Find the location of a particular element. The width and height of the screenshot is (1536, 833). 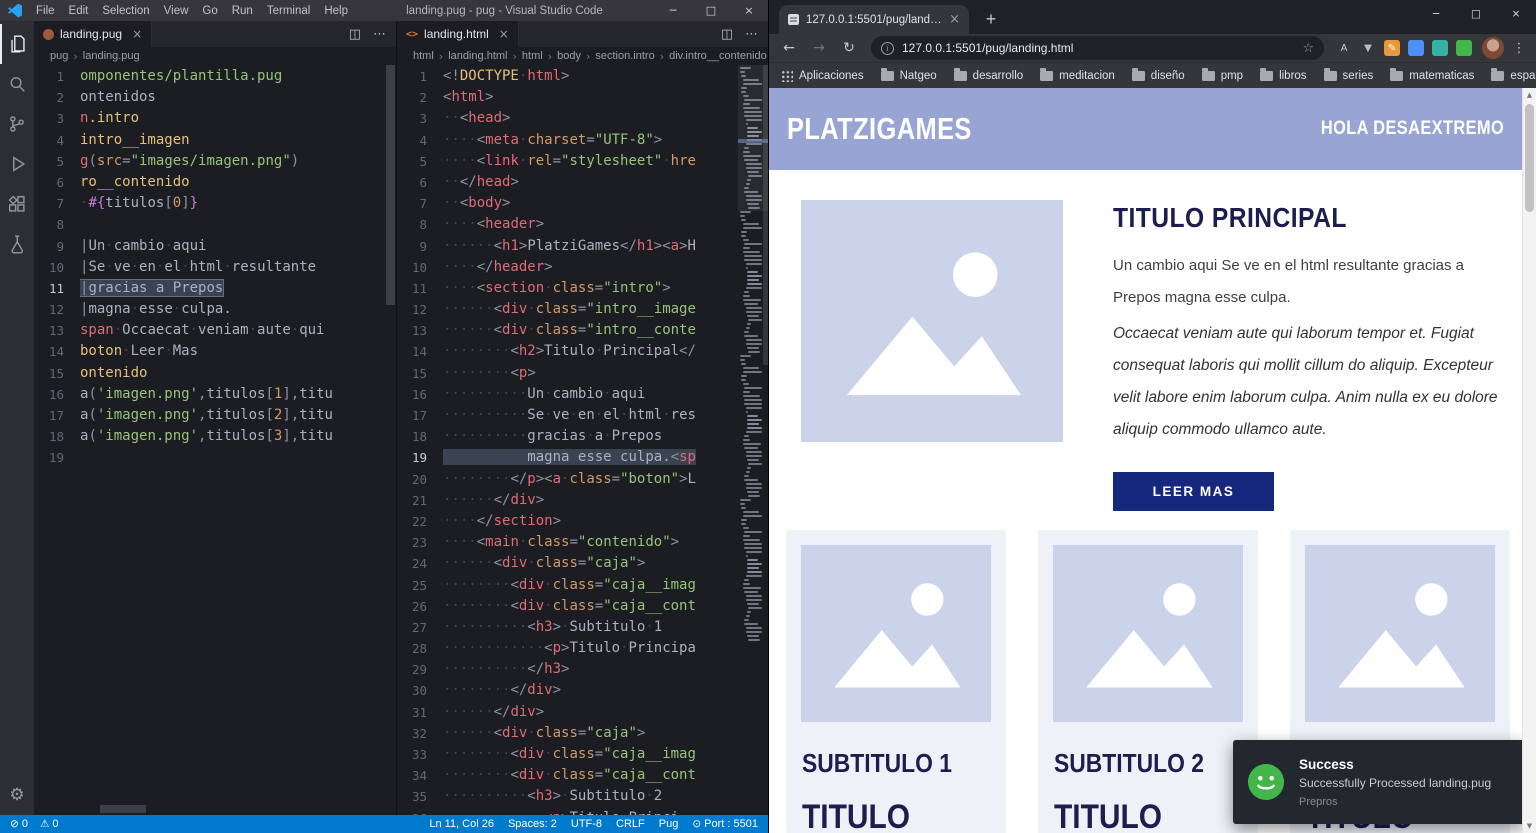

profile-avatar is located at coordinates (1493, 48).